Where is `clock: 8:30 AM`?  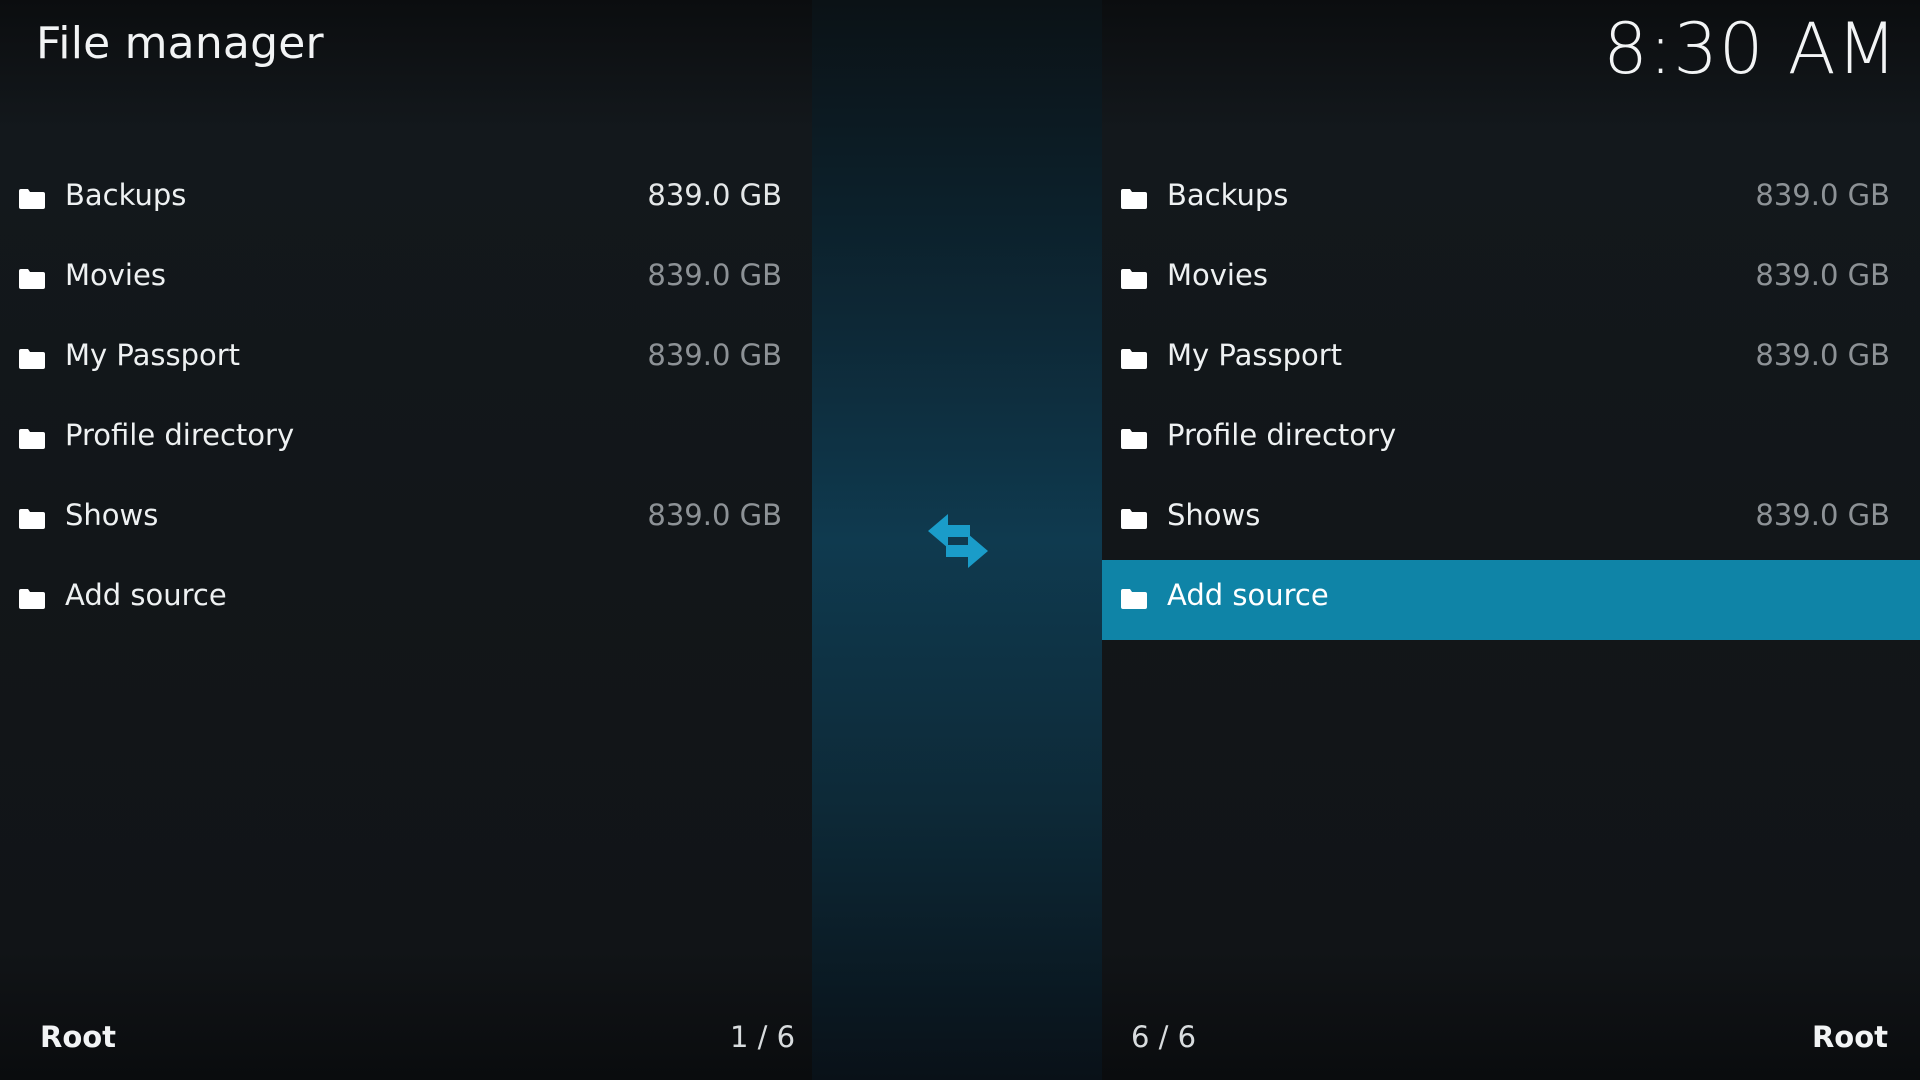
clock: 8:30 AM is located at coordinates (1750, 49).